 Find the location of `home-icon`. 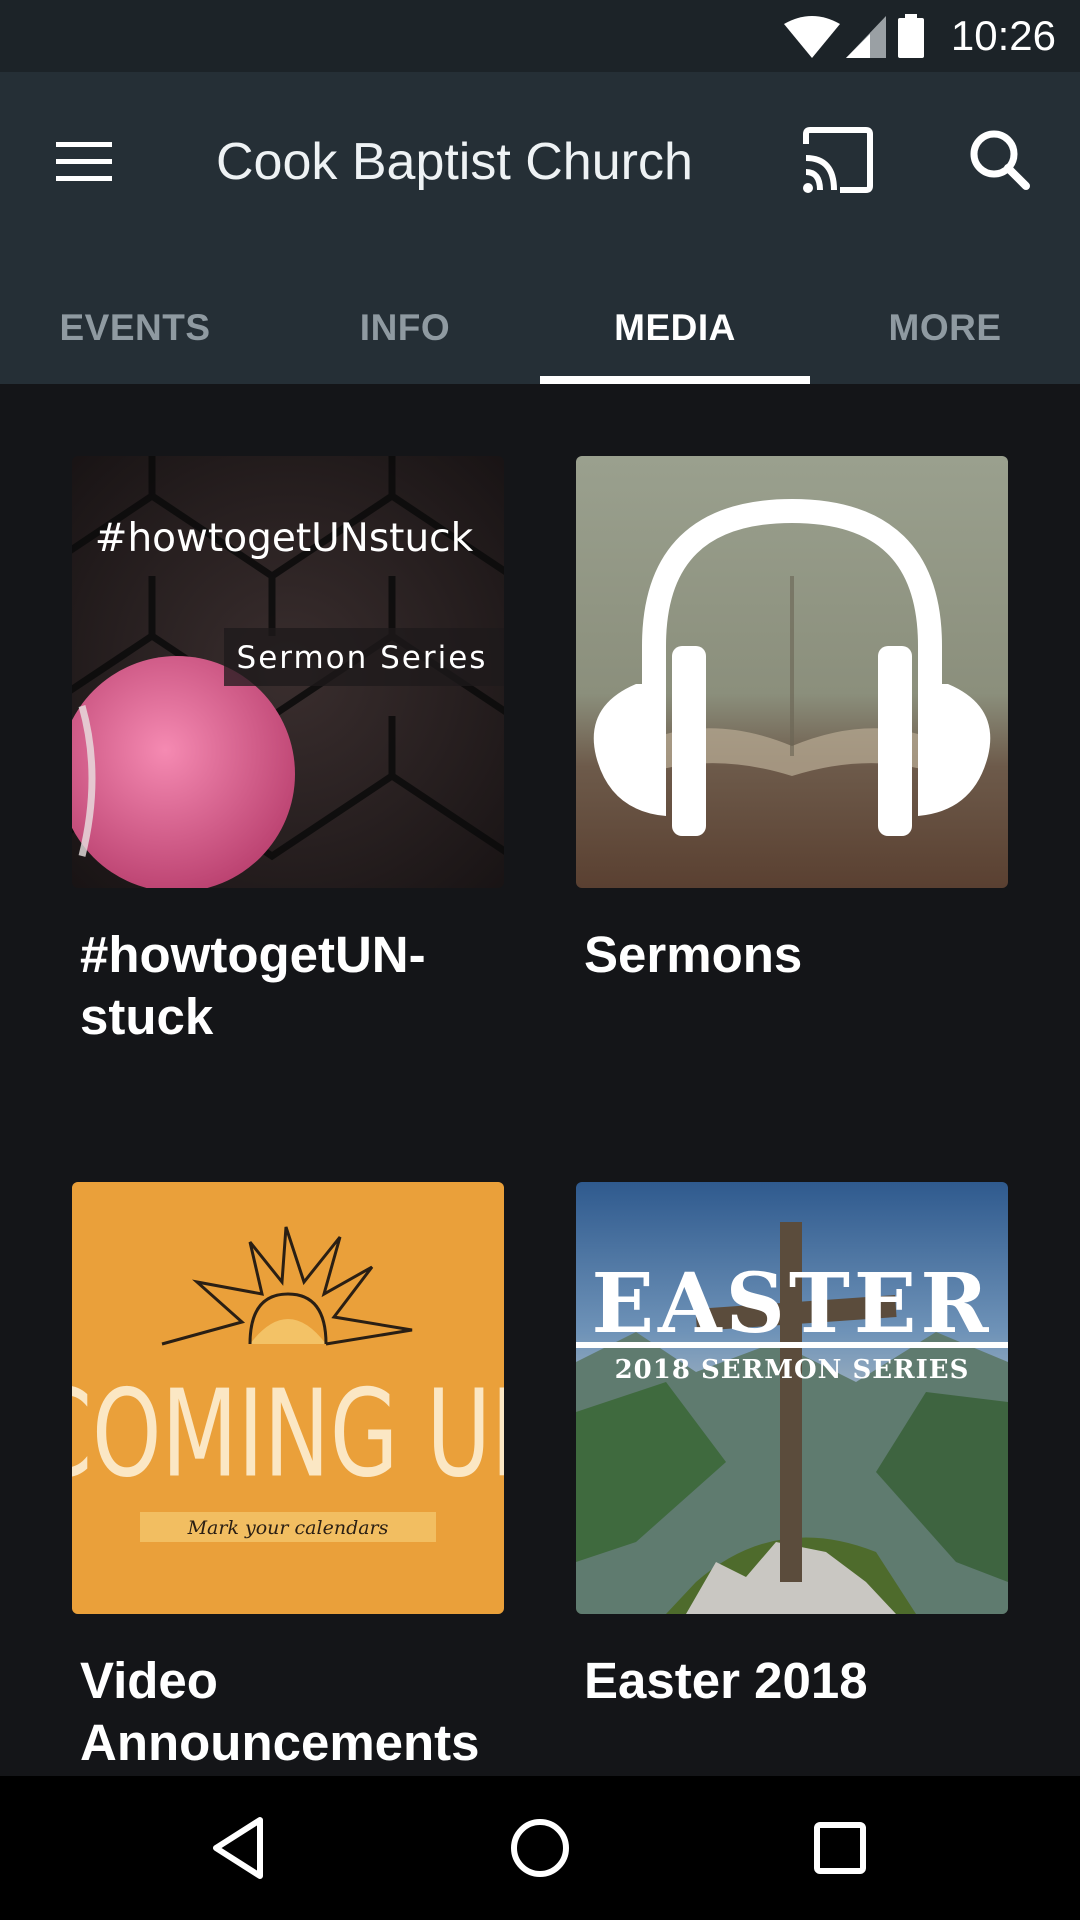

home-icon is located at coordinates (540, 1848).